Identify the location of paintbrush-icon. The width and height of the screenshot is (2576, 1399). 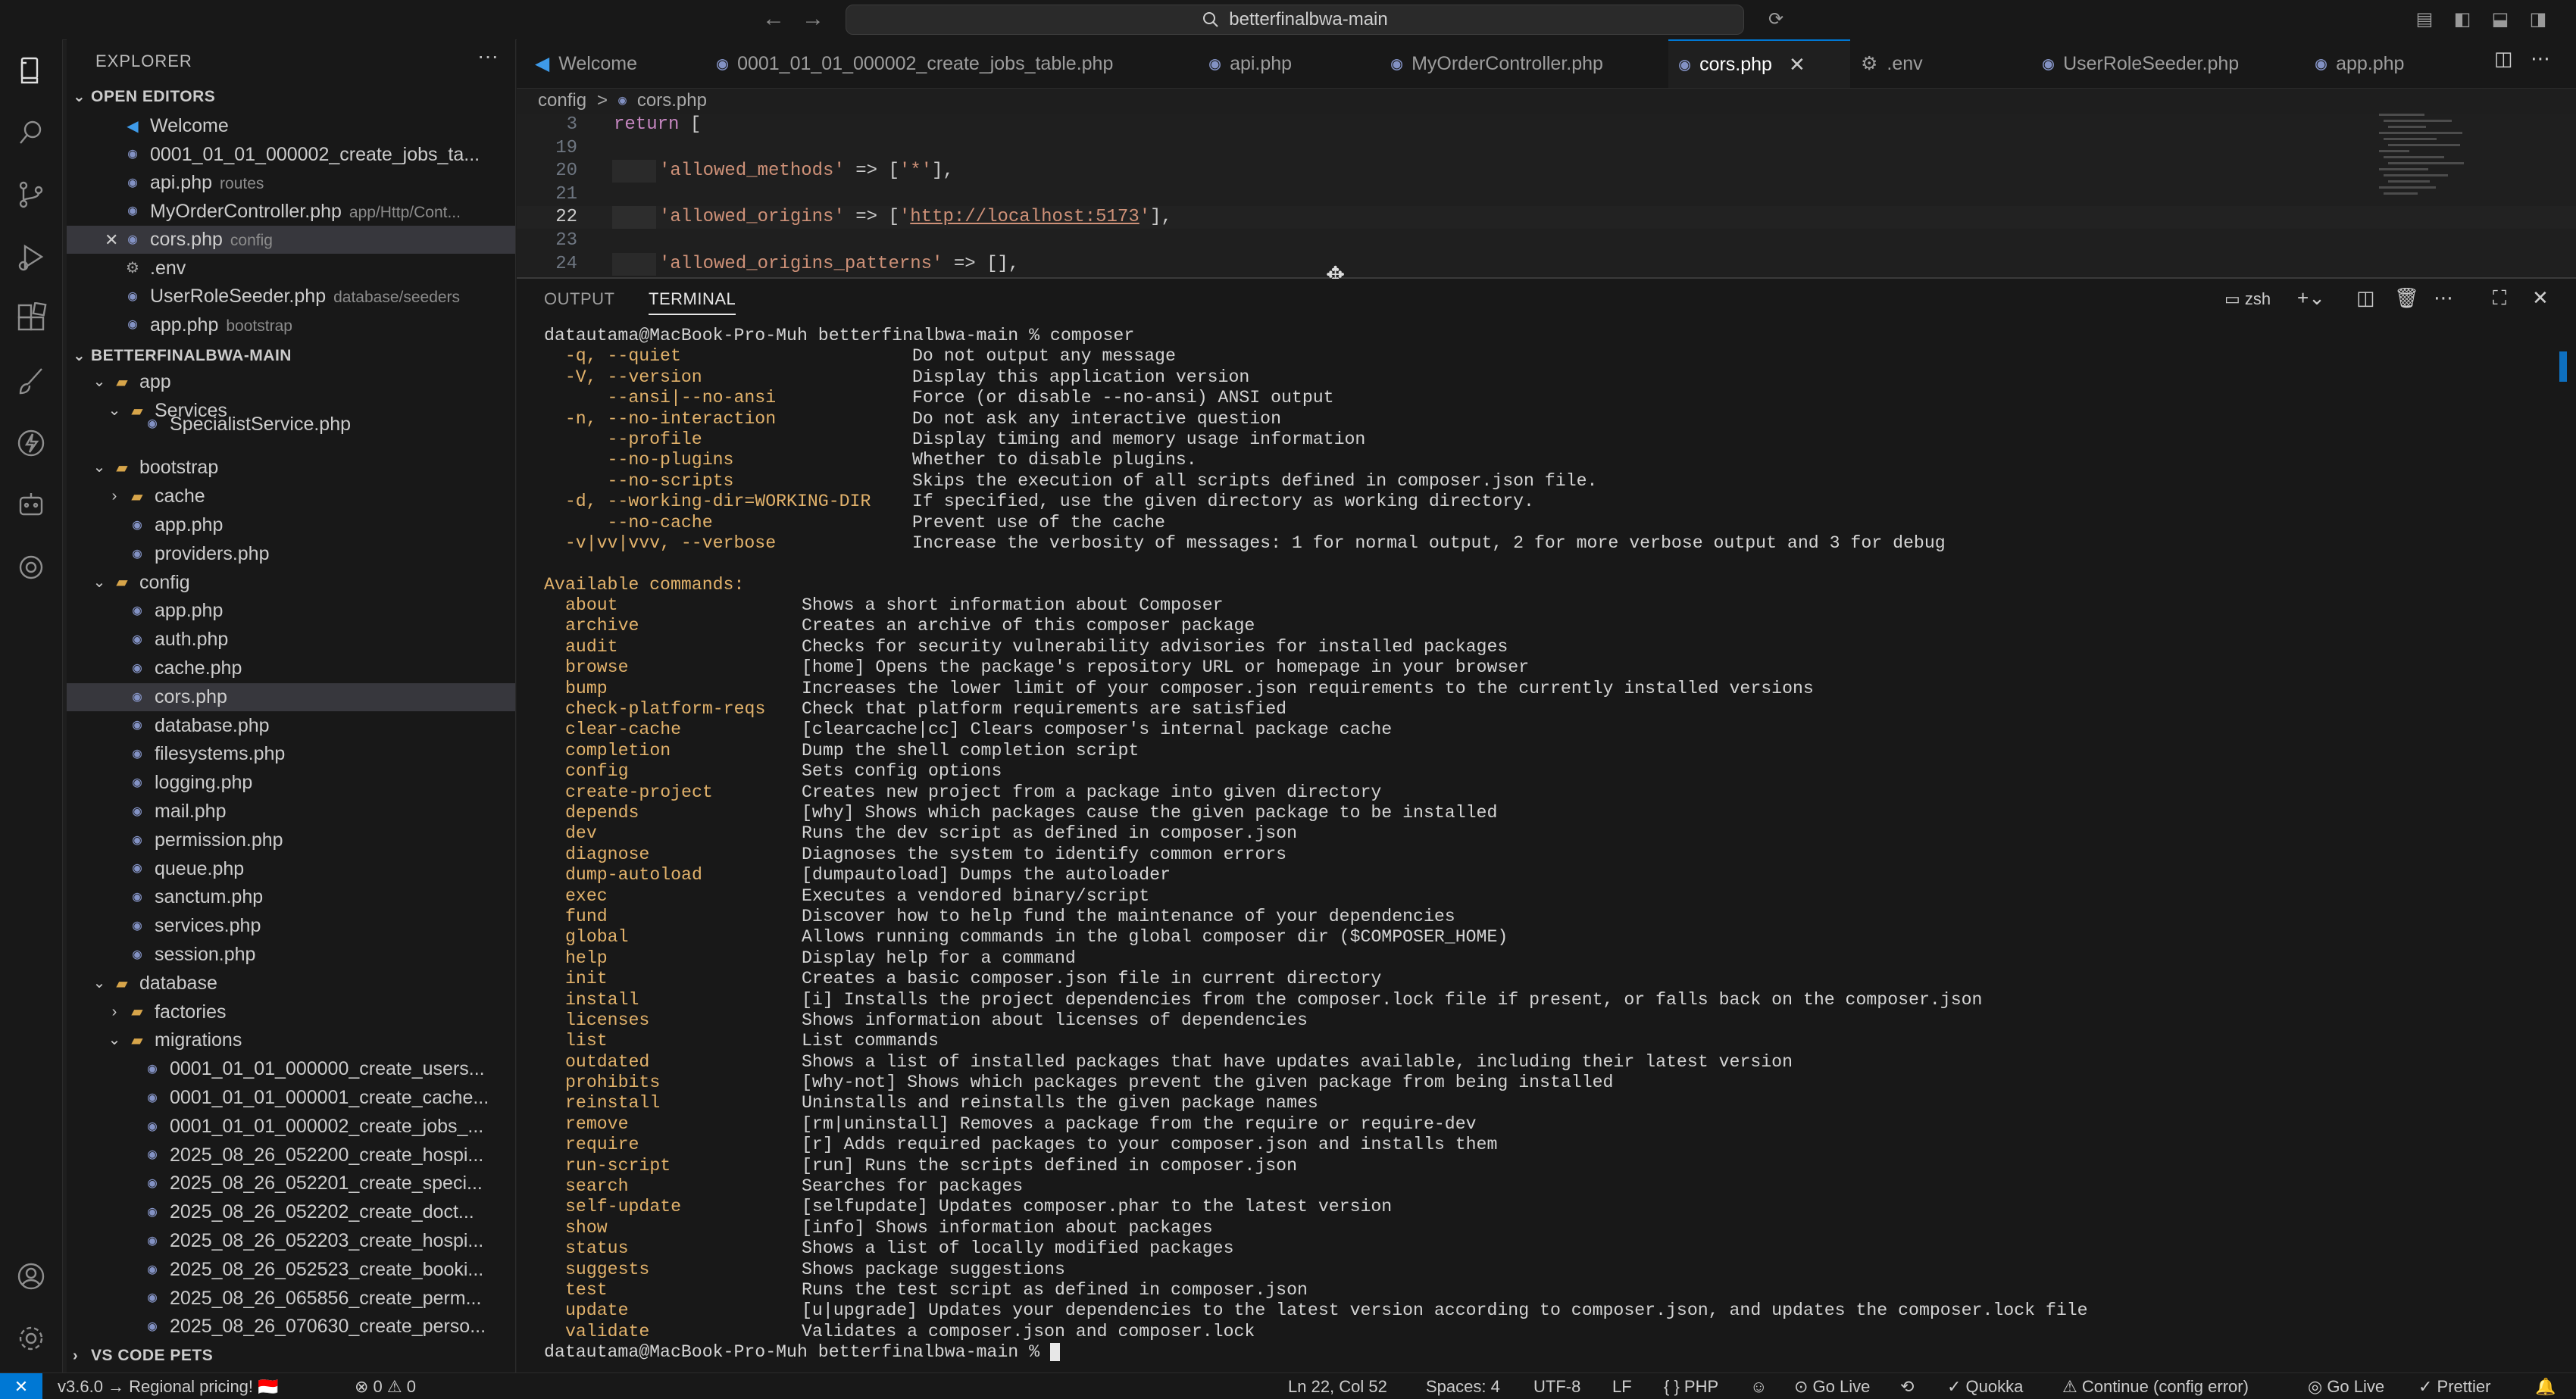
(31, 381).